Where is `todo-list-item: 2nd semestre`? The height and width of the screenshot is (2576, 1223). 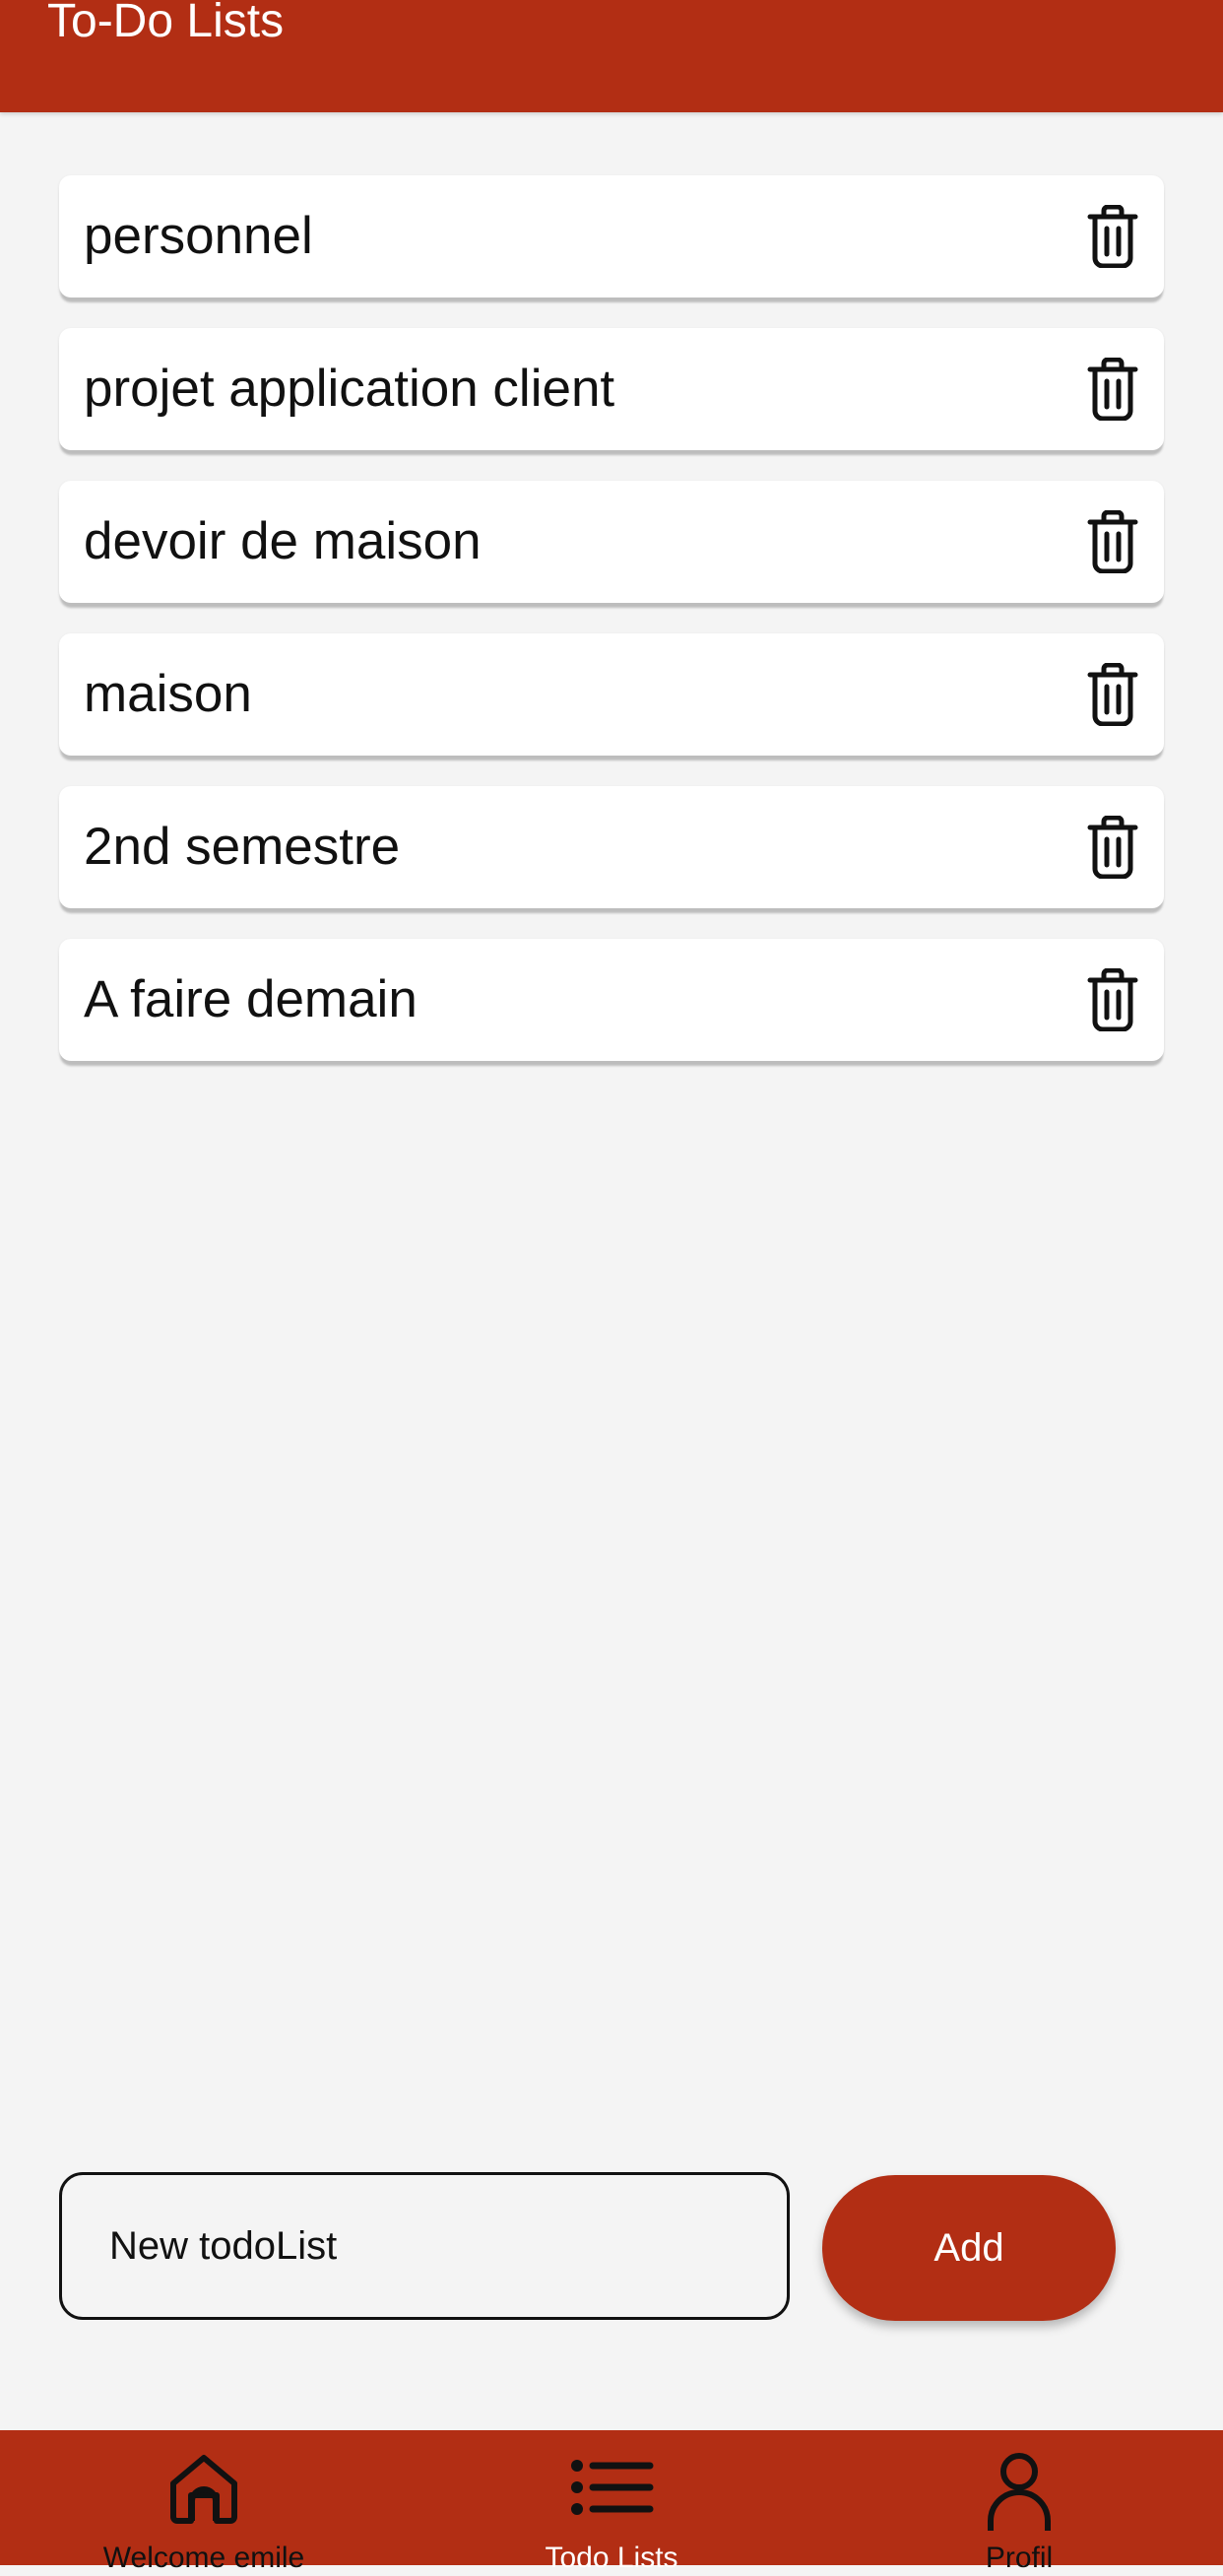 todo-list-item: 2nd semestre is located at coordinates (611, 847).